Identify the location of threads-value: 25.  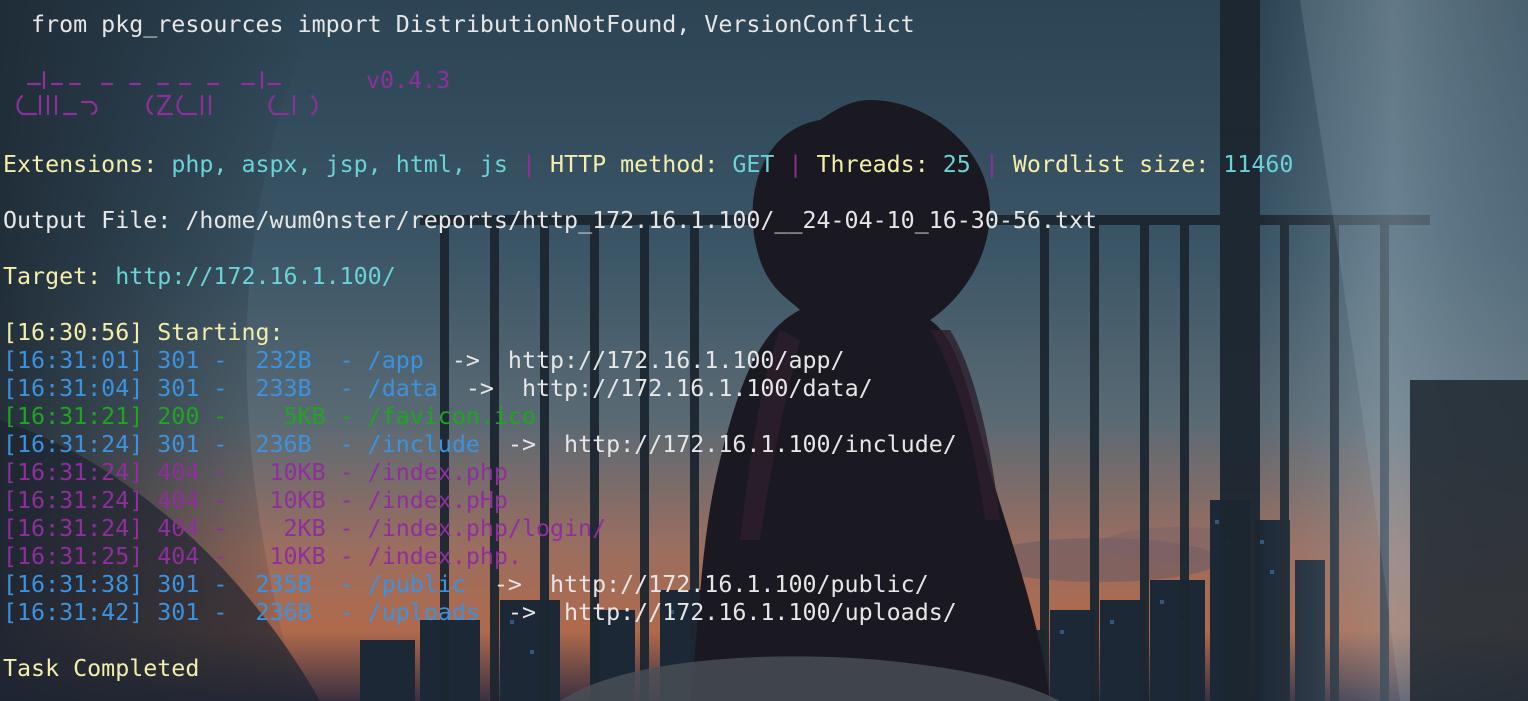
(956, 164).